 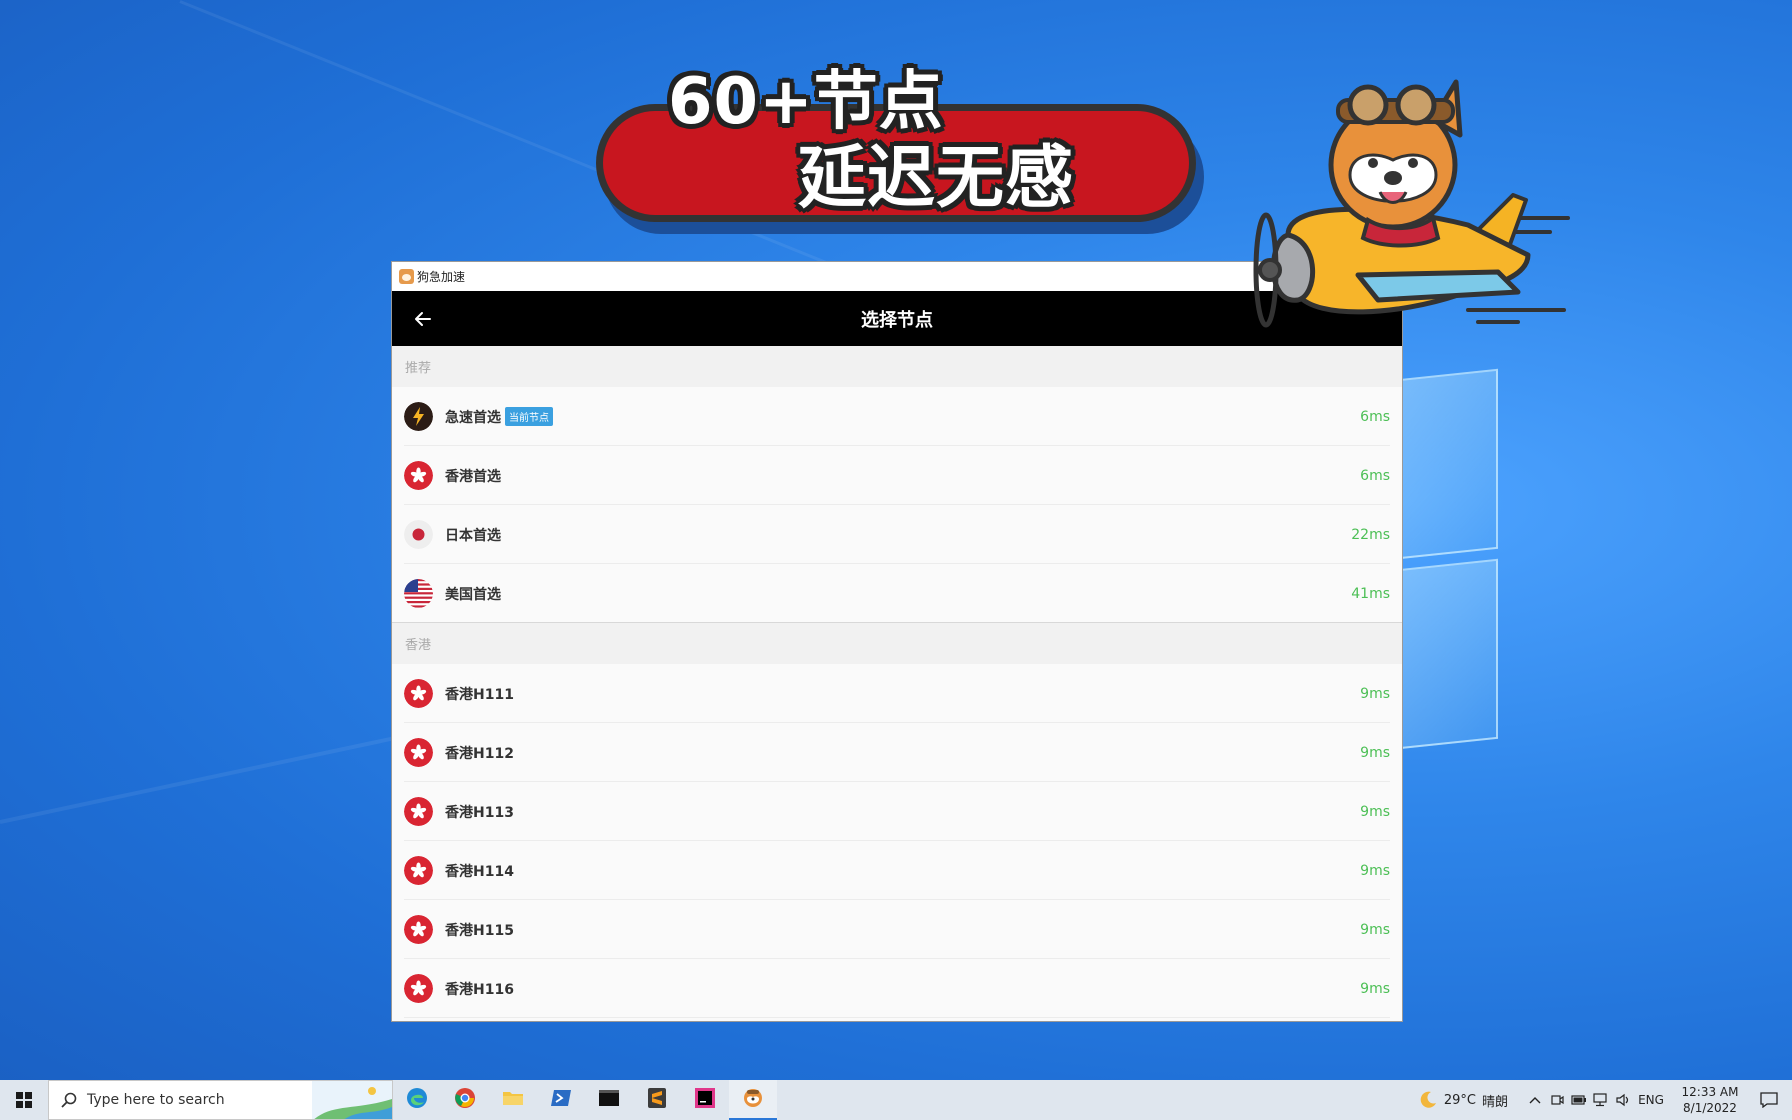 I want to click on terminal-icon, so click(x=609, y=1100).